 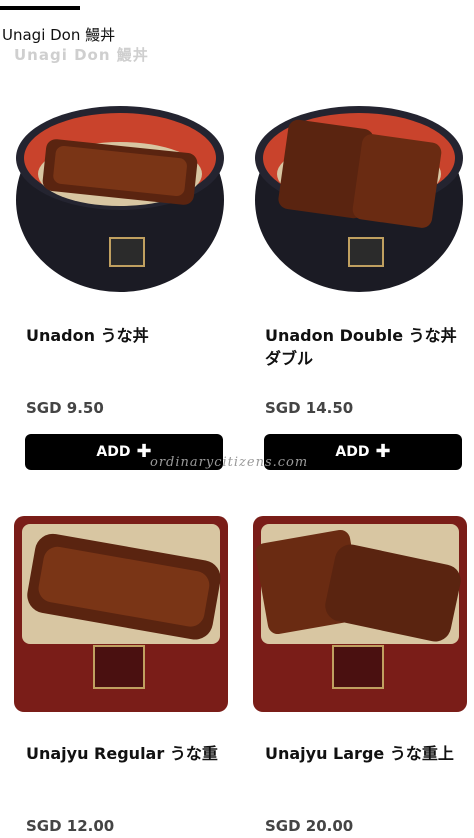 What do you see at coordinates (383, 451) in the screenshot?
I see `plus-icon: ✚` at bounding box center [383, 451].